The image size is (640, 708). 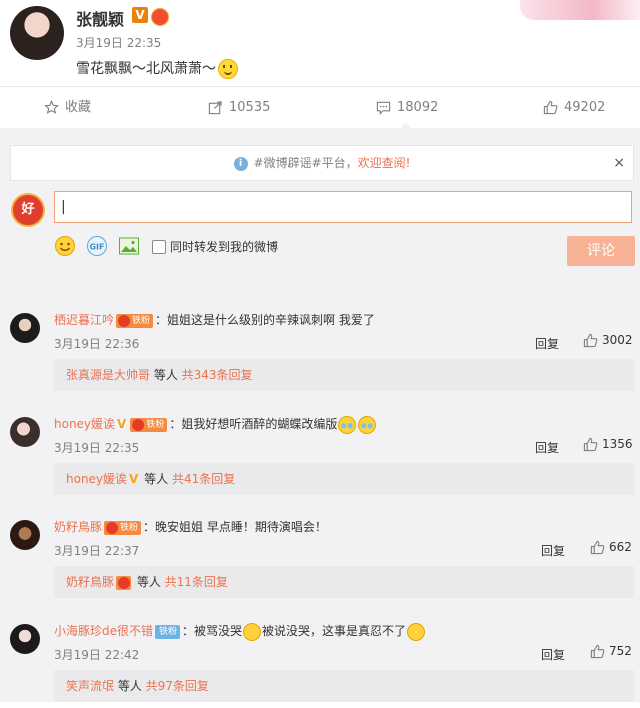 I want to click on comment-text: ：姐姐这是什么级别的辛辣讽刺啊 我爱了, so click(x=265, y=320).